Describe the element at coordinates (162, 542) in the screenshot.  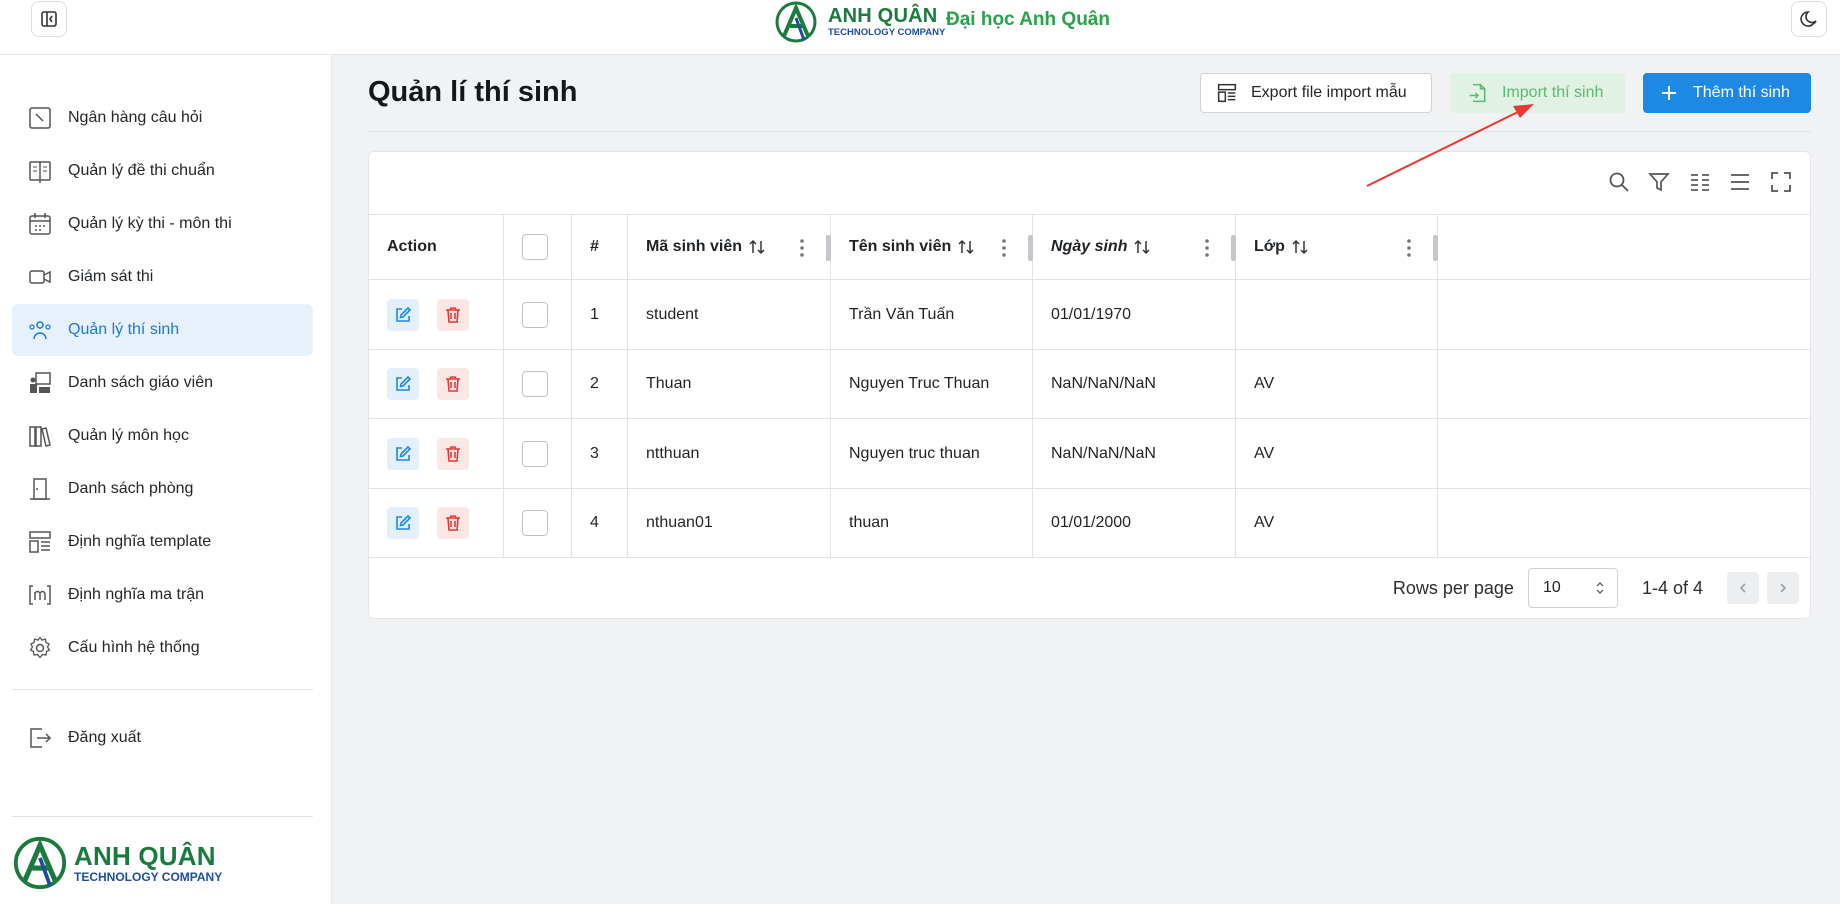
I see `sidebar-item-templates: Định nghĩa template` at that location.